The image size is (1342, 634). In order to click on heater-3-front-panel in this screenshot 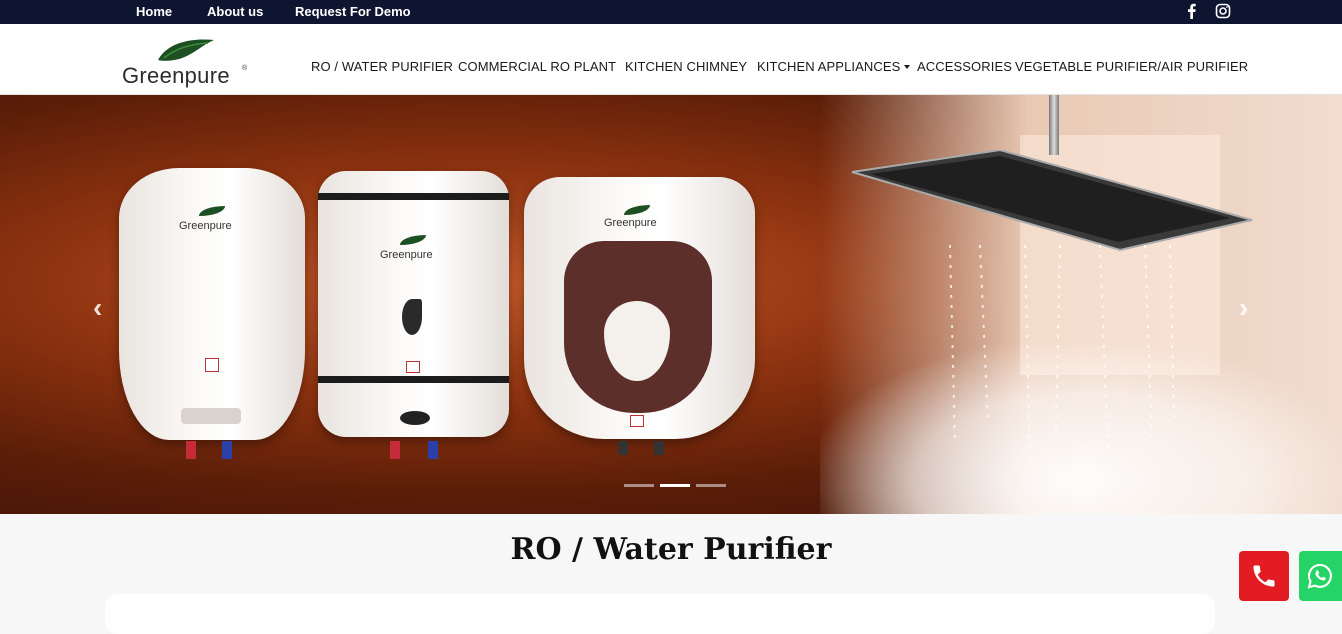, I will do `click(638, 327)`.